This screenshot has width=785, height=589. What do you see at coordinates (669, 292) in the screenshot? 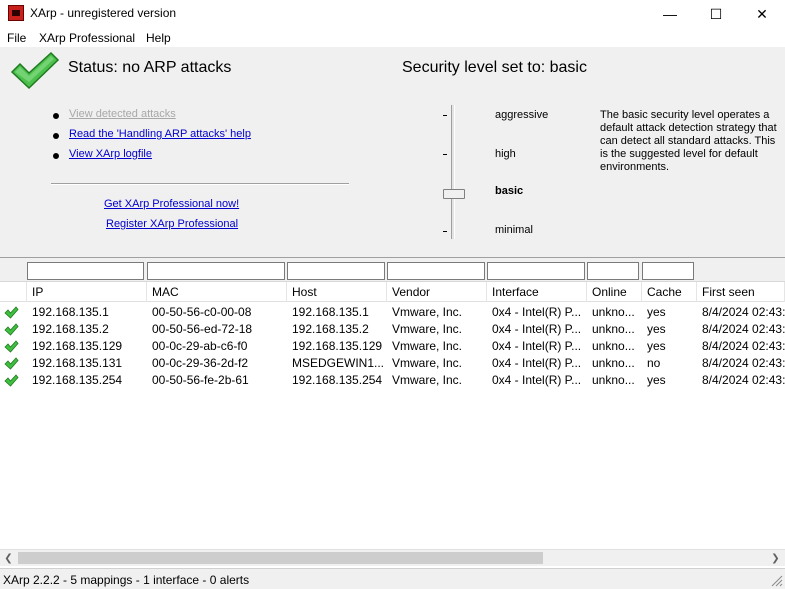
I see `column-header-cache: Cache` at bounding box center [669, 292].